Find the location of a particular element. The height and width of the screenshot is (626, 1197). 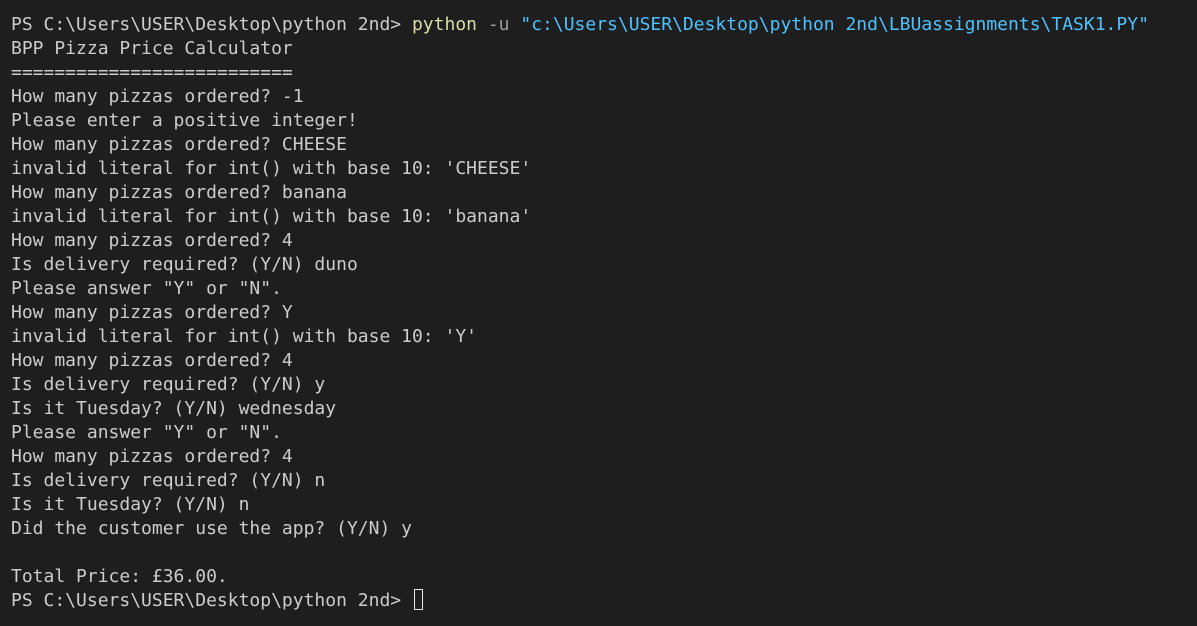

text-cursor is located at coordinates (418, 599).